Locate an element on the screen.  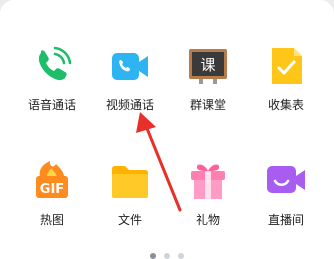
app-collection-form: 收集表 is located at coordinates (286, 84).